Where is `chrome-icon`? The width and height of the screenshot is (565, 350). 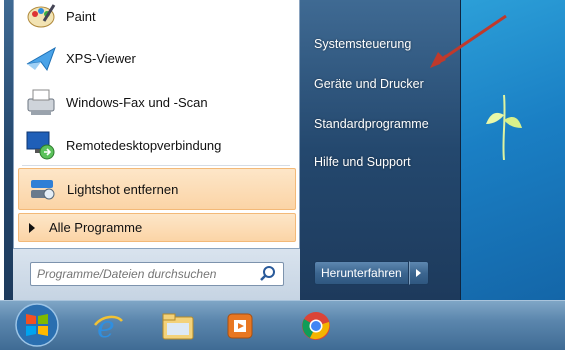
chrome-icon is located at coordinates (316, 326).